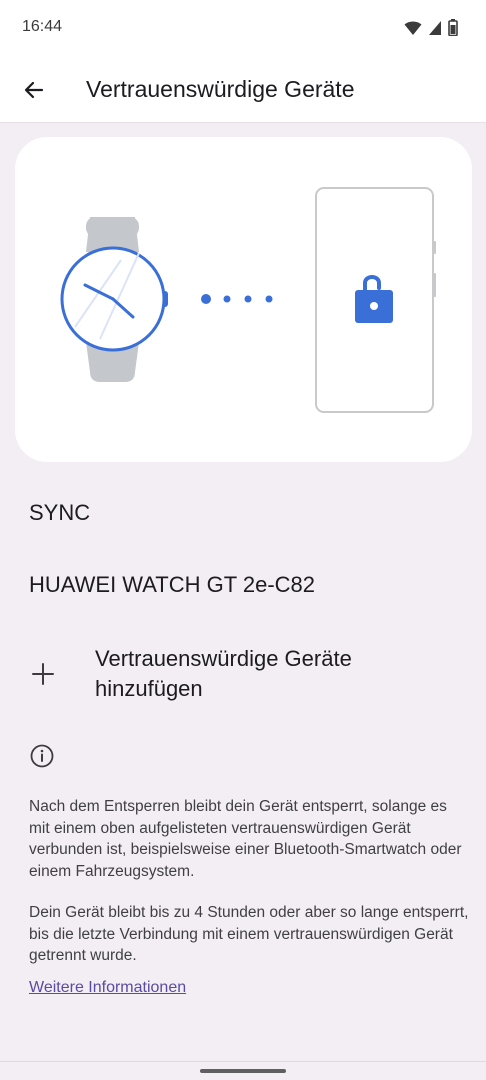  Describe the element at coordinates (172, 585) in the screenshot. I see `trusted-device-item: HUAWEI WATCH GT 2e-C82` at that location.